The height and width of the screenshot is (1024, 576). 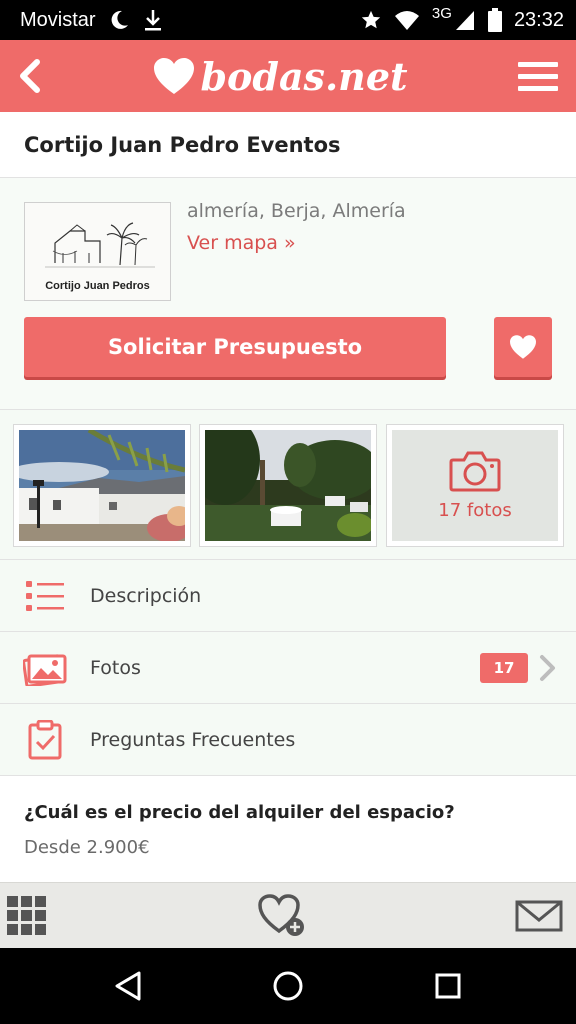 I want to click on venue-title-bar: Cortijo Juan Pedro Eventos, so click(x=288, y=145).